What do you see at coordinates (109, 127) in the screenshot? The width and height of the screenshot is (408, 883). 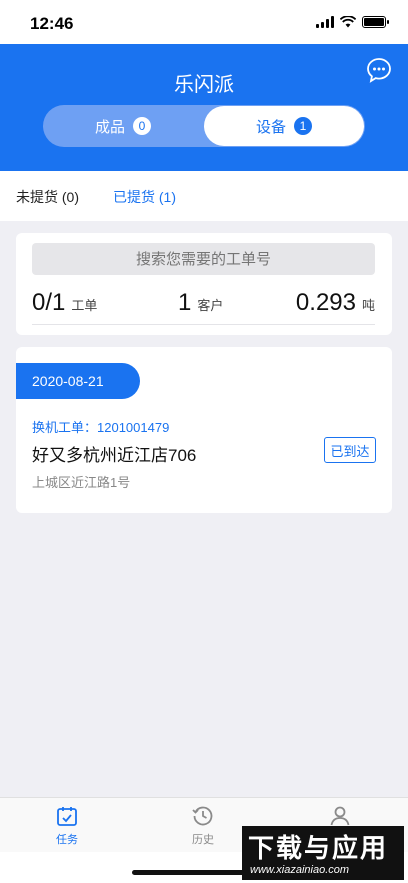 I see `segment-label: 成品` at bounding box center [109, 127].